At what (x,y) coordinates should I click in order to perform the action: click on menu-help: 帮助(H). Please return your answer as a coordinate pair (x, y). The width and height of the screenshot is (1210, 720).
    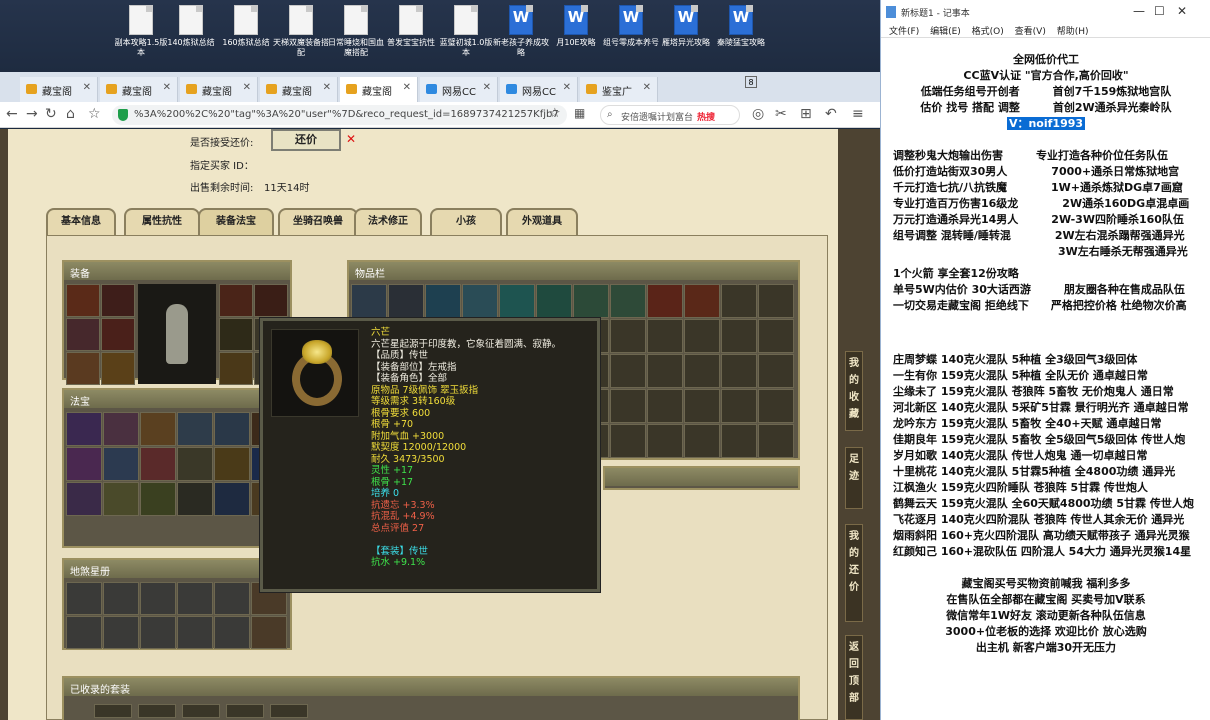
    Looking at the image, I should click on (1073, 32).